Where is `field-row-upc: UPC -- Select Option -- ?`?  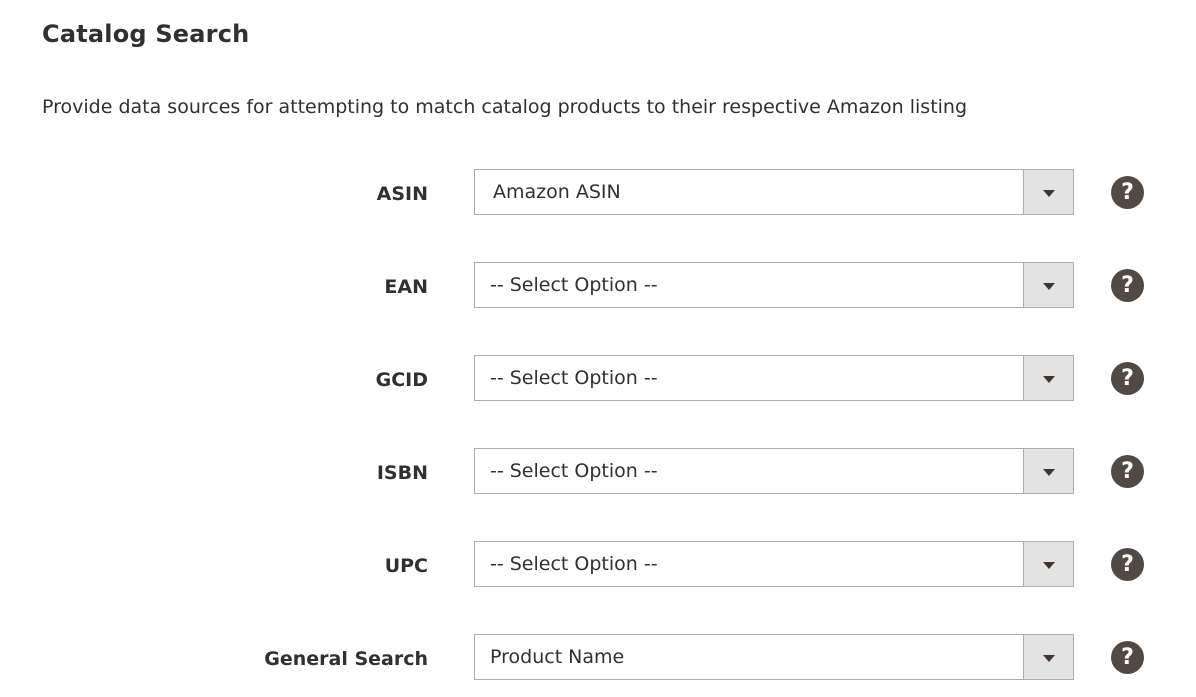
field-row-upc: UPC -- Select Option -- ? is located at coordinates (598, 564).